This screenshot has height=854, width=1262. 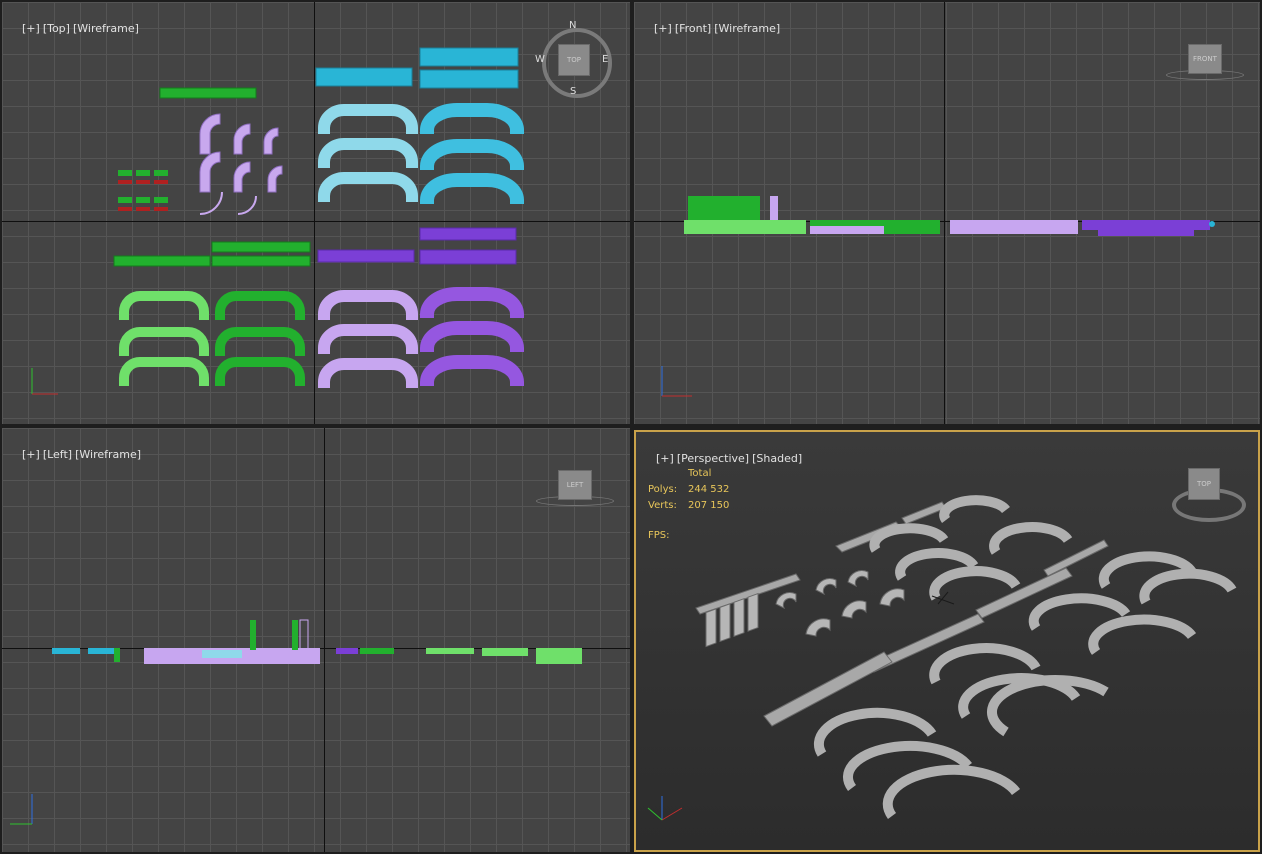 I want to click on small-green-parts, so click(x=143, y=186).